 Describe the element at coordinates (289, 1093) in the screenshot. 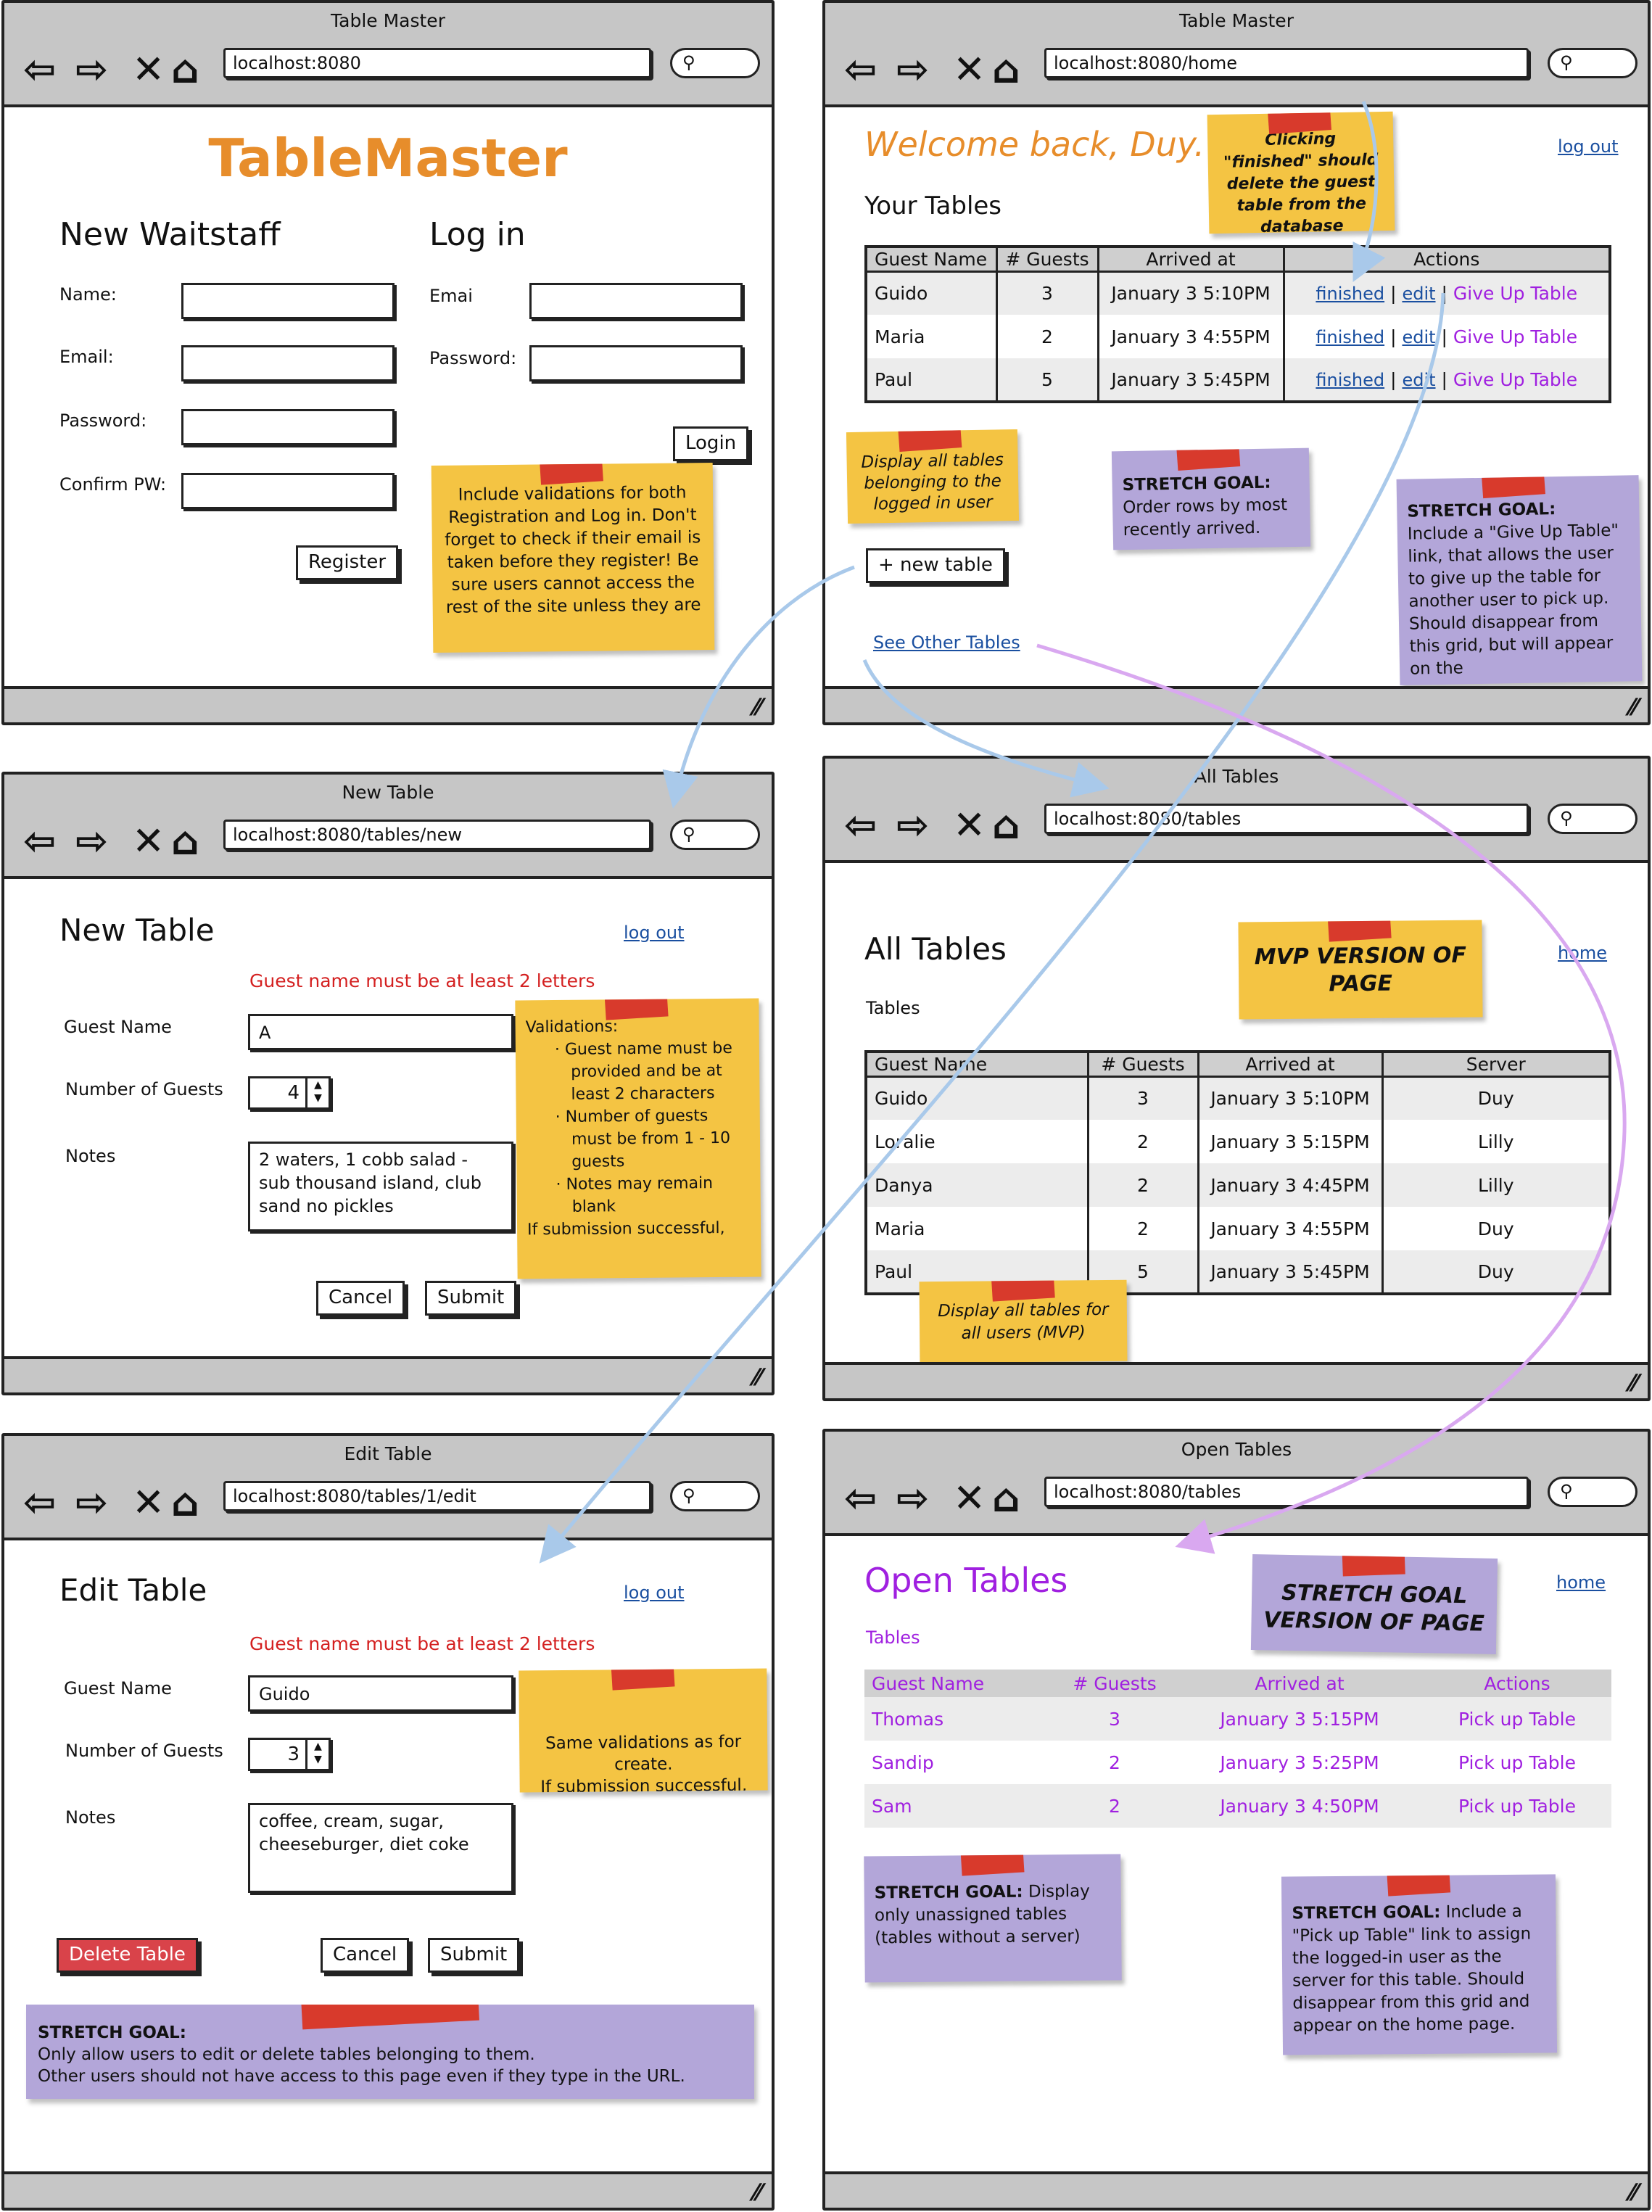

I see `num-guests-stepper: 4 ▲ ▼` at that location.